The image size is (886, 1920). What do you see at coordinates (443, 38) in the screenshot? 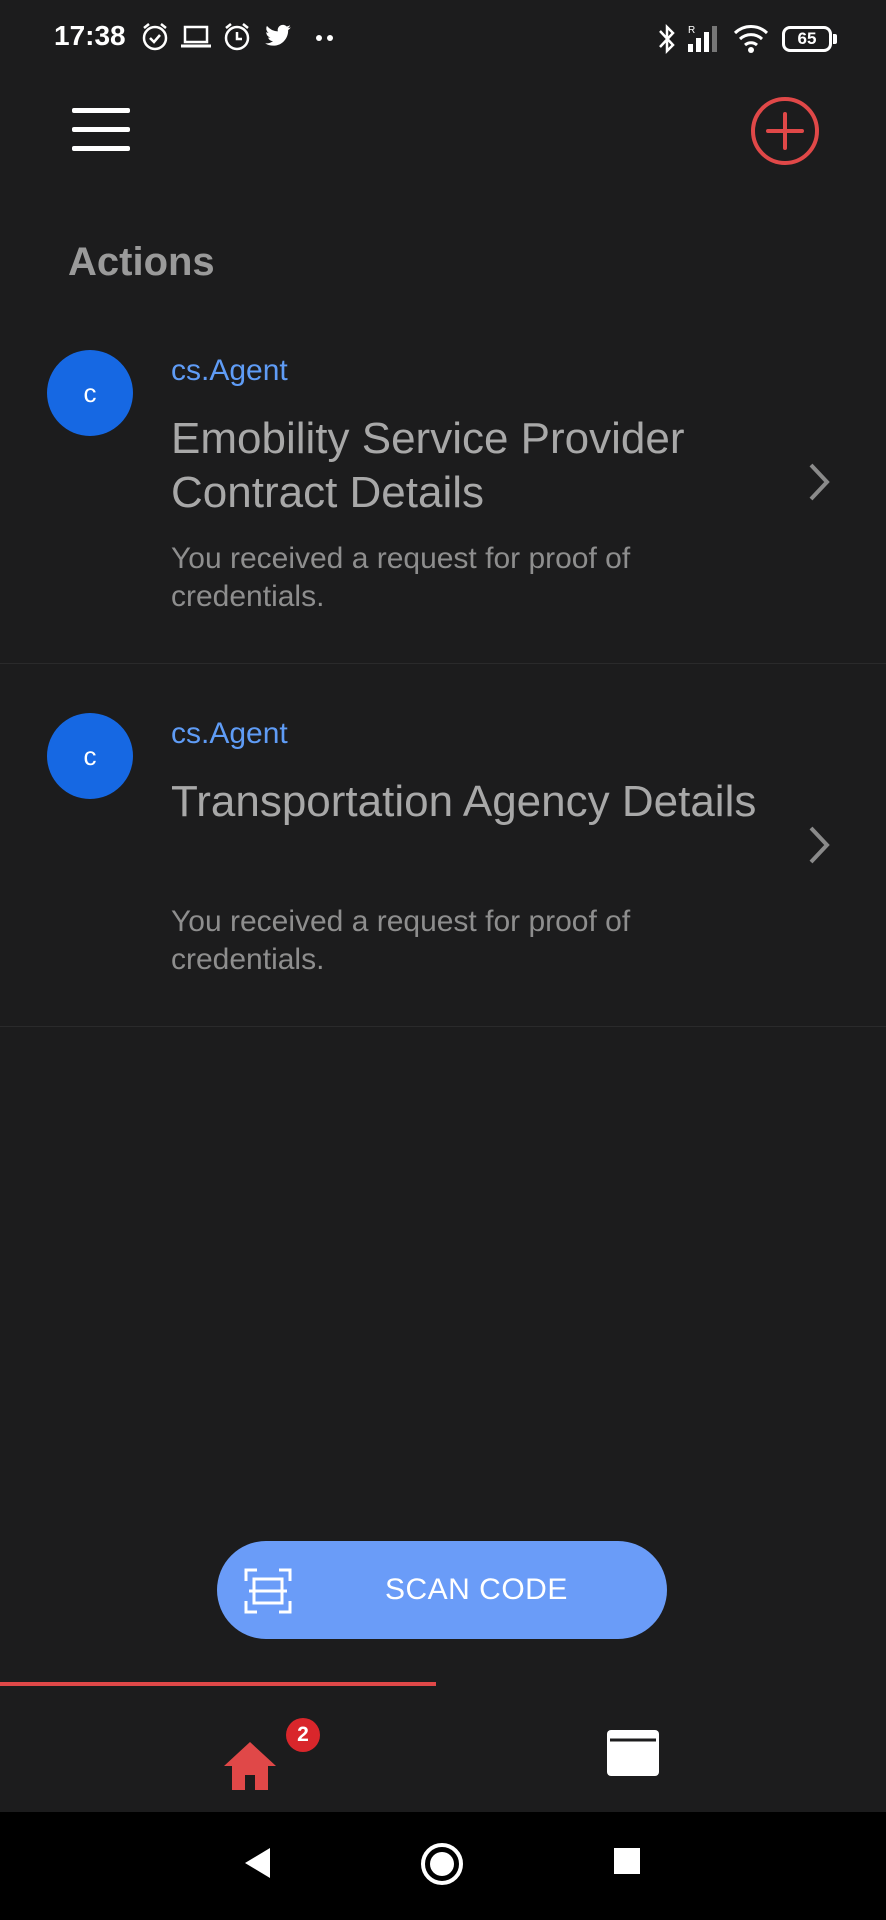
I see `status-bar: 17:38 R 65` at bounding box center [443, 38].